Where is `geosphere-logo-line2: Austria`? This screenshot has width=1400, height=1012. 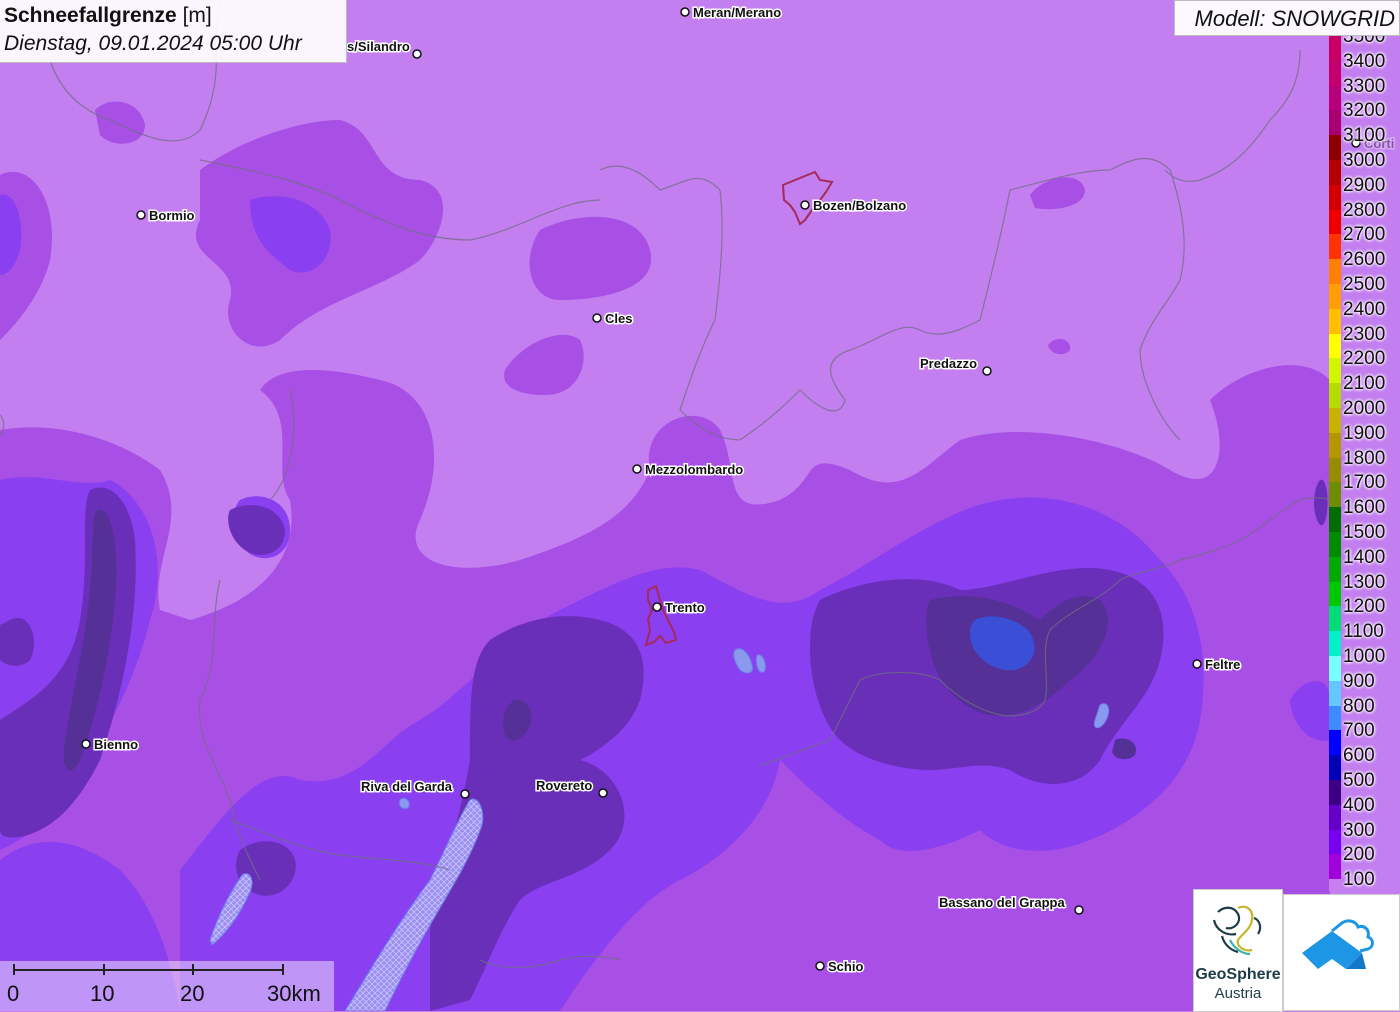
geosphere-logo-line2: Austria is located at coordinates (1238, 993).